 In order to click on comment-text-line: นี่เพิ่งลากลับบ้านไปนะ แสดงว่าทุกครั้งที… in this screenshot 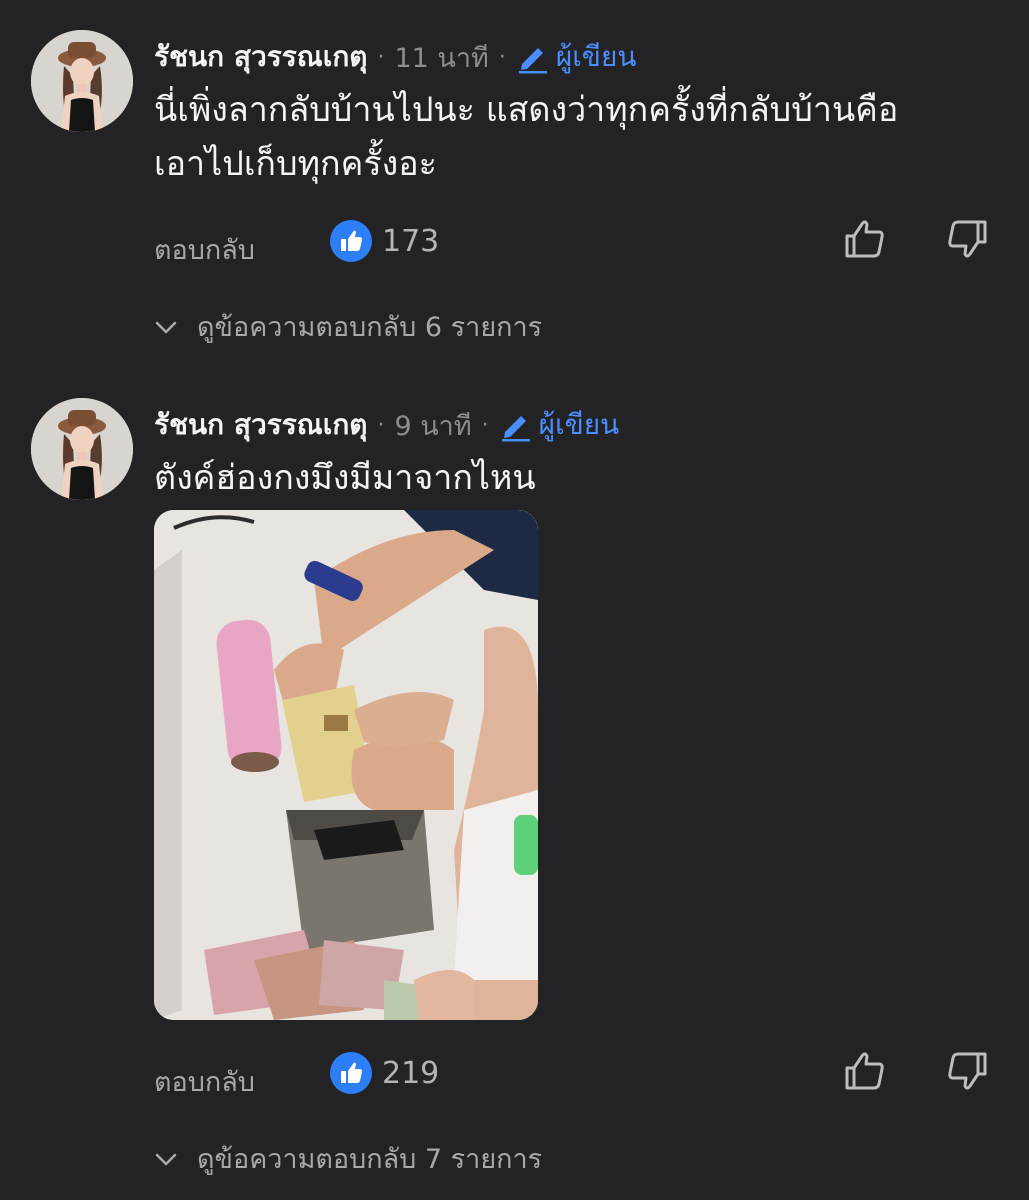, I will do `click(526, 110)`.